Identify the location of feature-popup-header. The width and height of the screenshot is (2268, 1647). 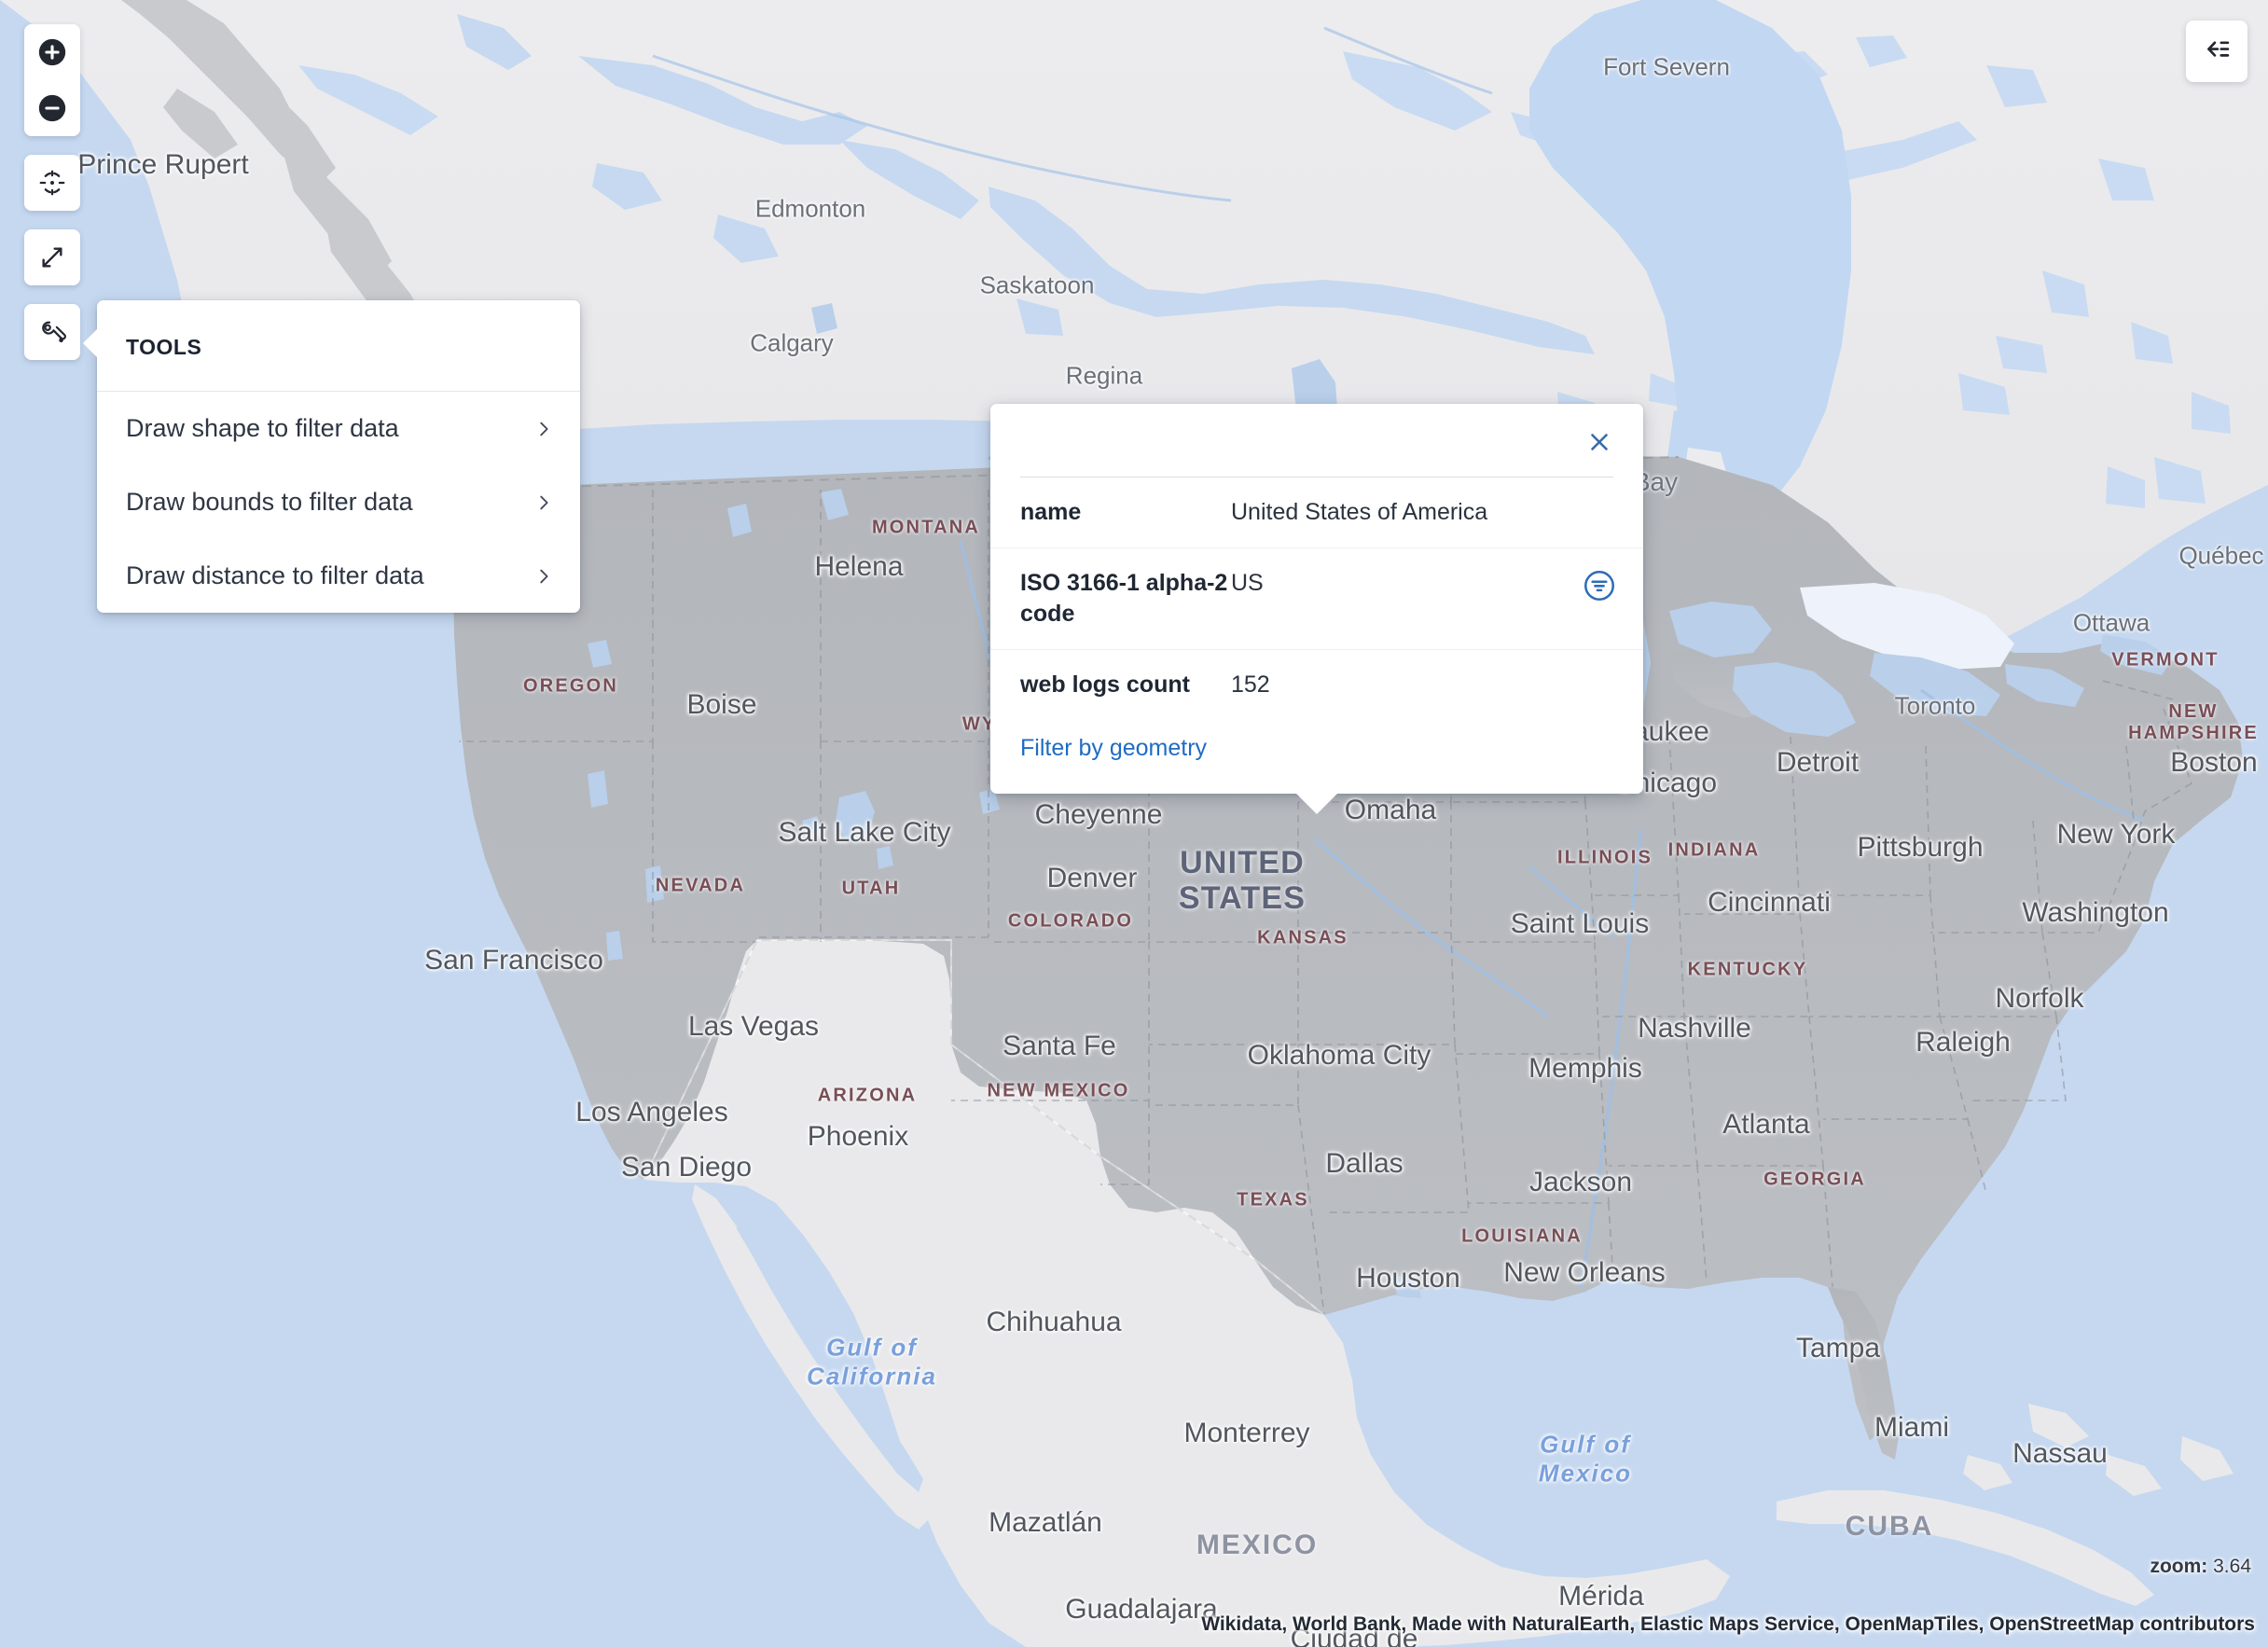
(1316, 440).